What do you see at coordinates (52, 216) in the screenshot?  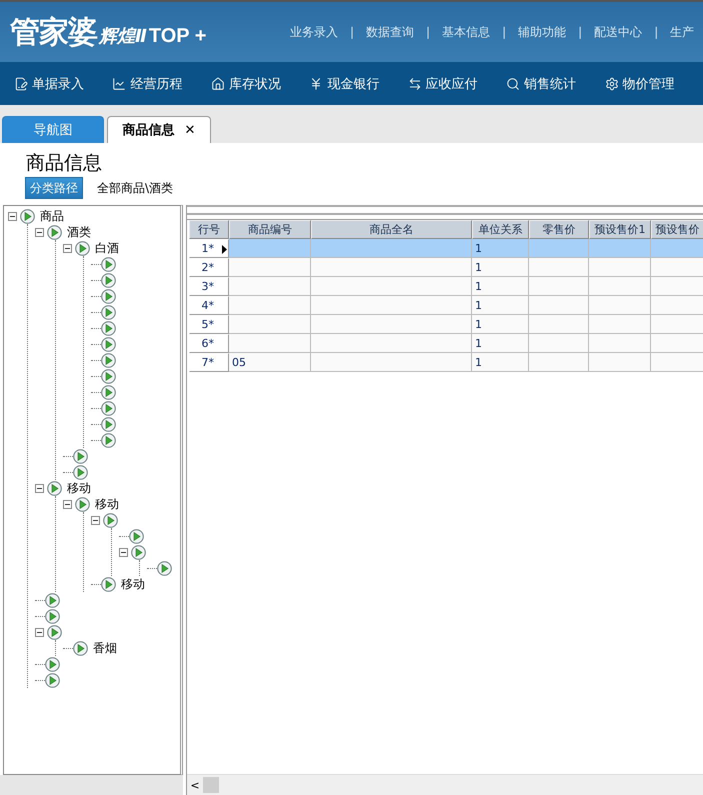 I see `tree-item: 商品` at bounding box center [52, 216].